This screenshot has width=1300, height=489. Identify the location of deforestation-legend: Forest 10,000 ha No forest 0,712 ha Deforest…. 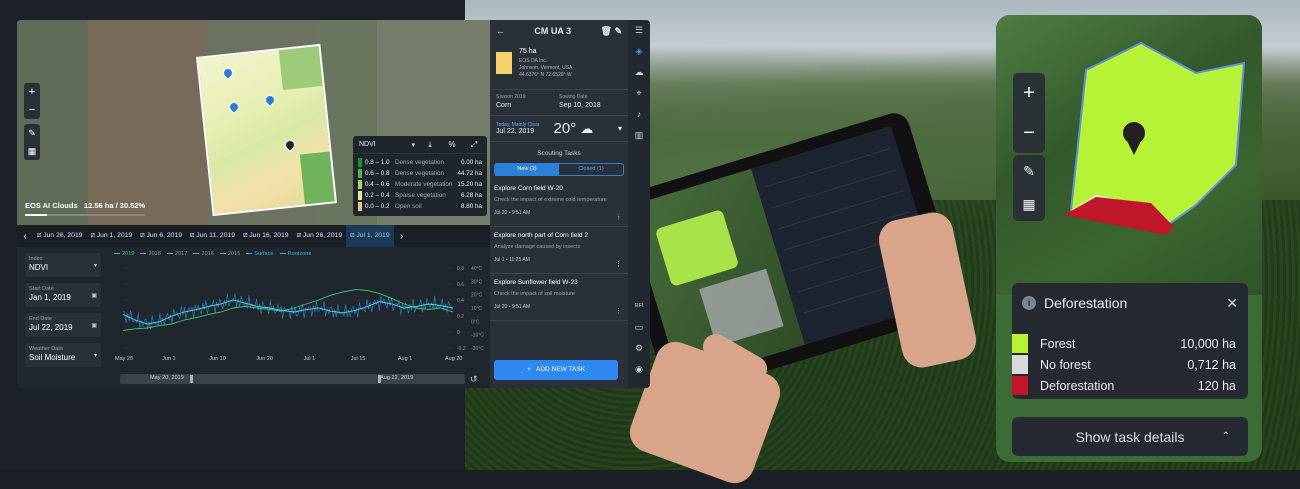
(1130, 361).